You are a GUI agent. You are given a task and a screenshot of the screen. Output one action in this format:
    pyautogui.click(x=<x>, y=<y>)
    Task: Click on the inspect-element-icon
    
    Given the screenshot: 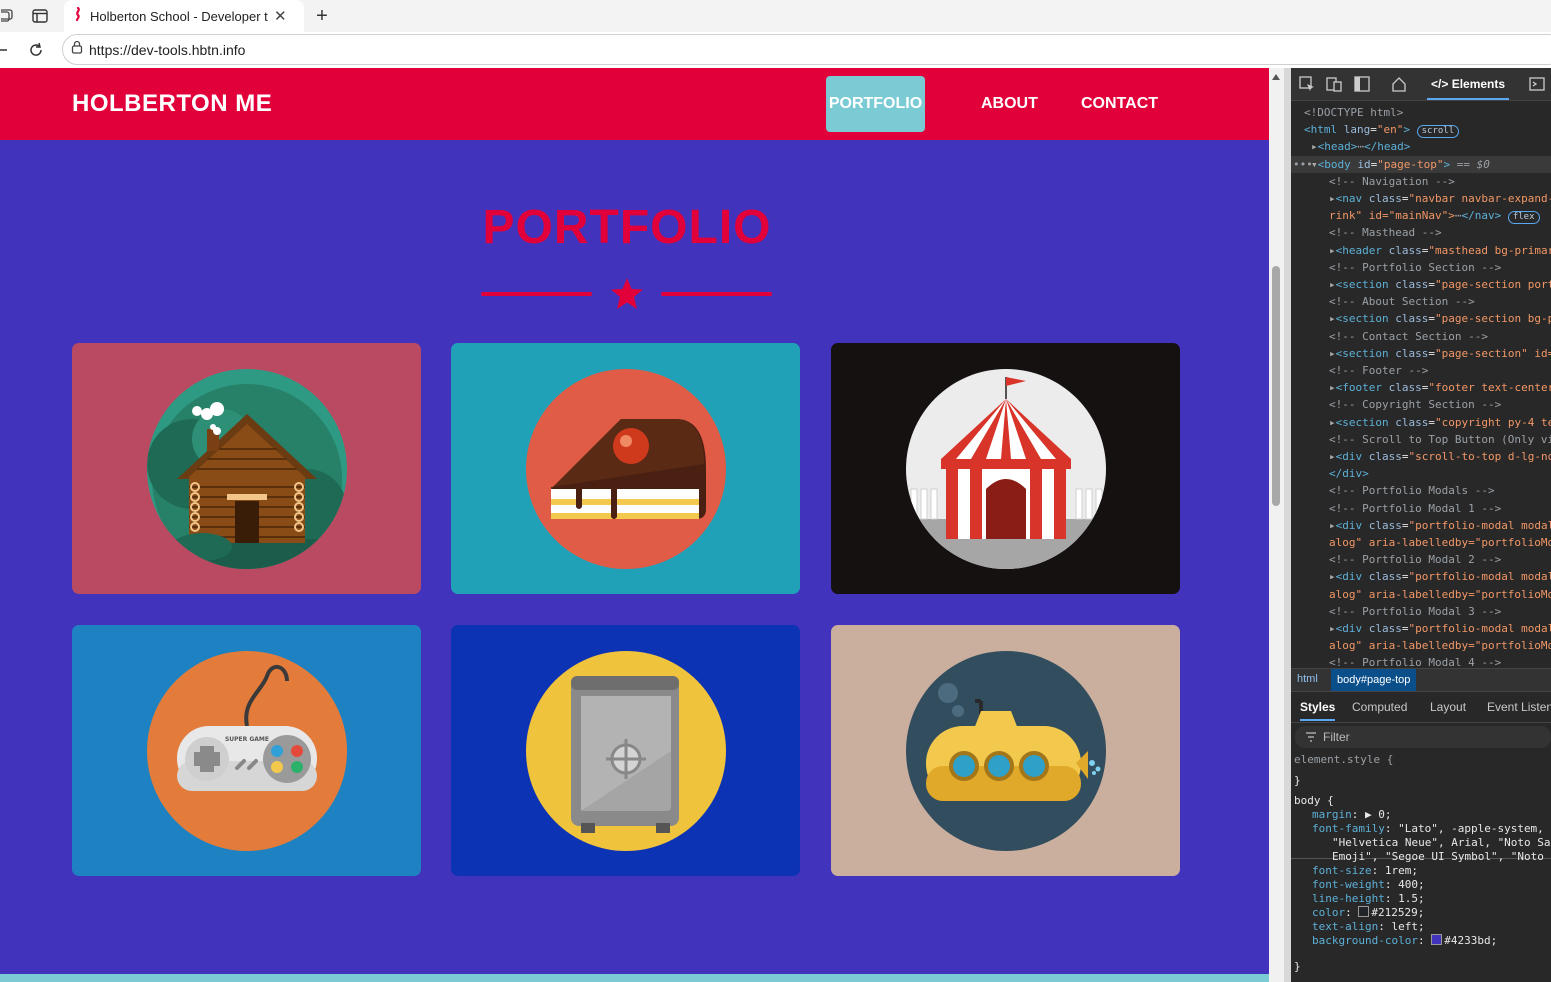 What is the action you would take?
    pyautogui.click(x=1307, y=84)
    